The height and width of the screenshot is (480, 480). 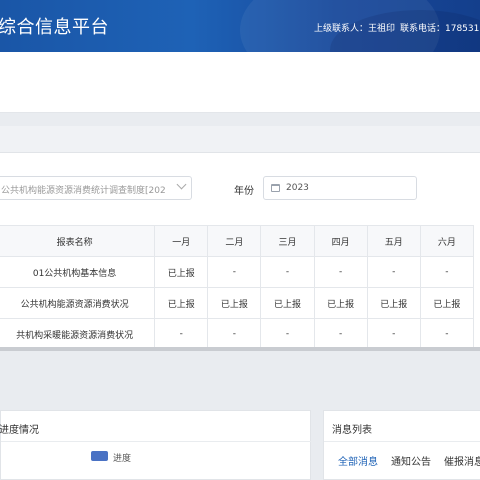 I want to click on nav-strip, so click(x=240, y=69).